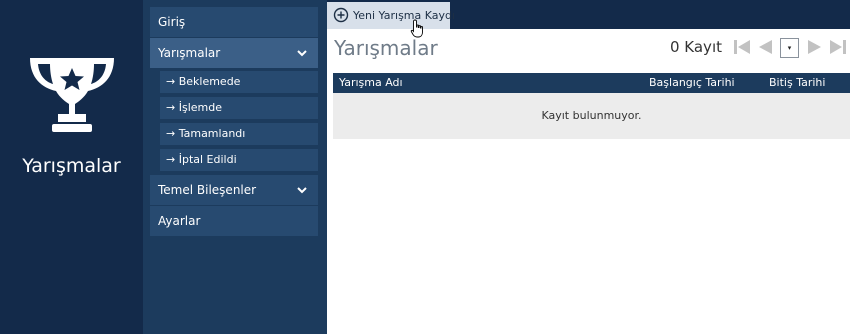  I want to click on sidebar-subitem-iptal-edildi: → İptal Edildi, so click(239, 160).